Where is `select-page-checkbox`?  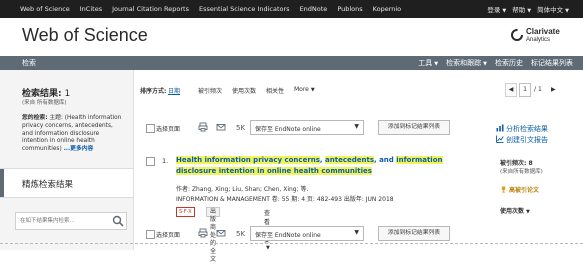
select-page-checkbox is located at coordinates (150, 128).